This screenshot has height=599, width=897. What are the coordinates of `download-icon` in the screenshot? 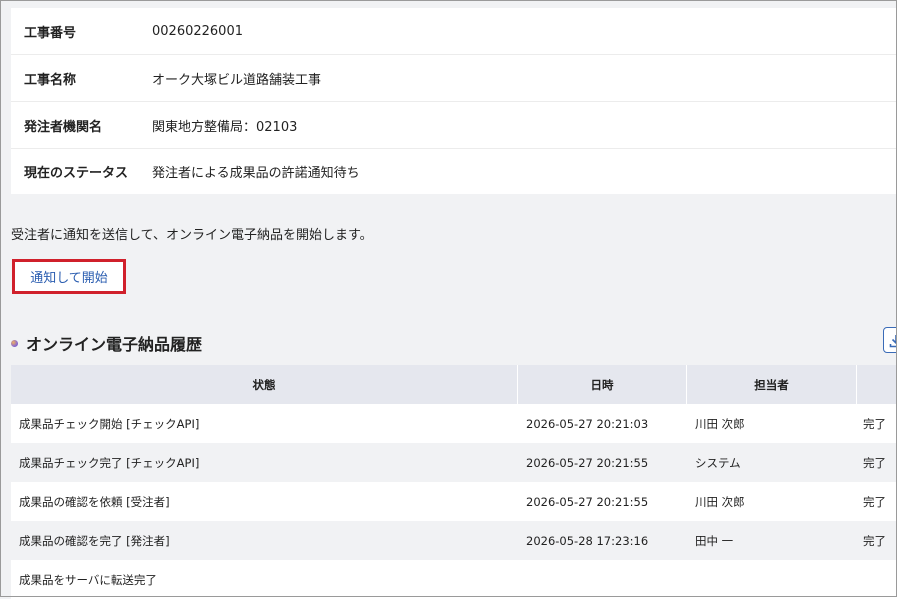 It's located at (893, 341).